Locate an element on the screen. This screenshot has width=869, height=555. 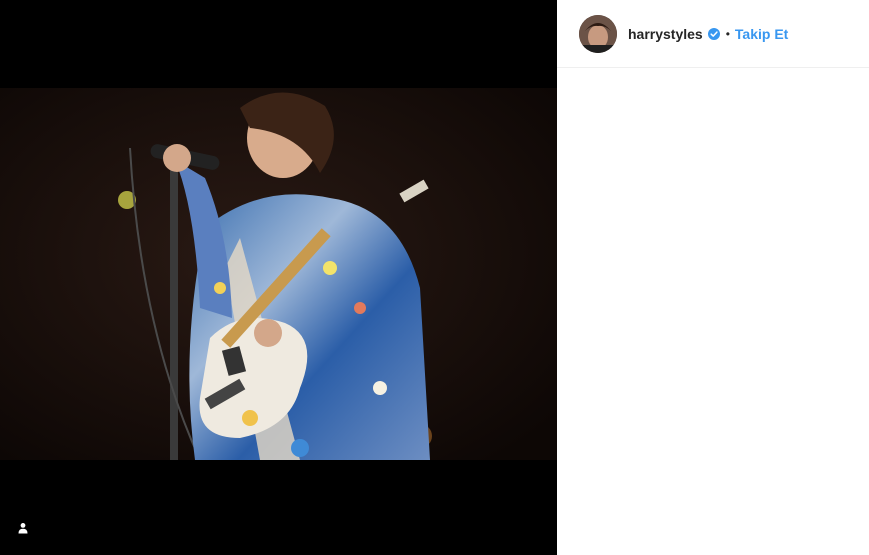
user-tag-button is located at coordinates (23, 530).